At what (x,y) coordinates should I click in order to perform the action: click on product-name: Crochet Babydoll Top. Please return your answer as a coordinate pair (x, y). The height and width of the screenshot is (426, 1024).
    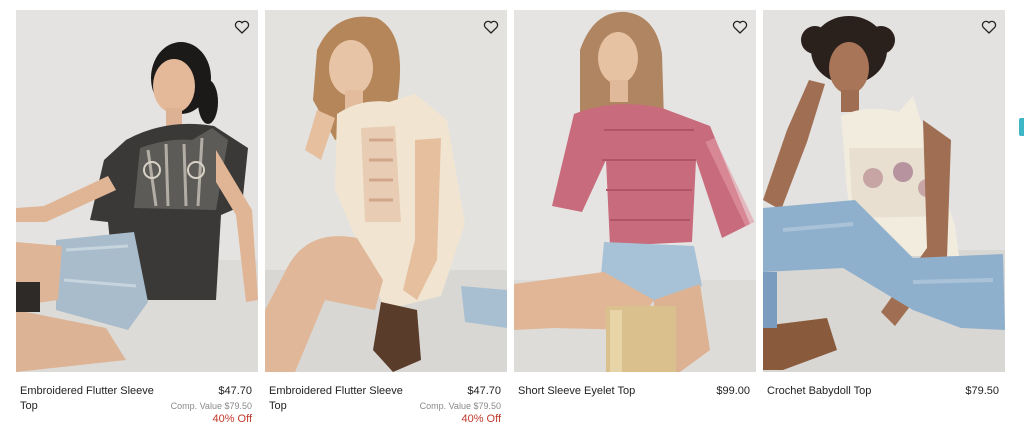
    Looking at the image, I should click on (852, 391).